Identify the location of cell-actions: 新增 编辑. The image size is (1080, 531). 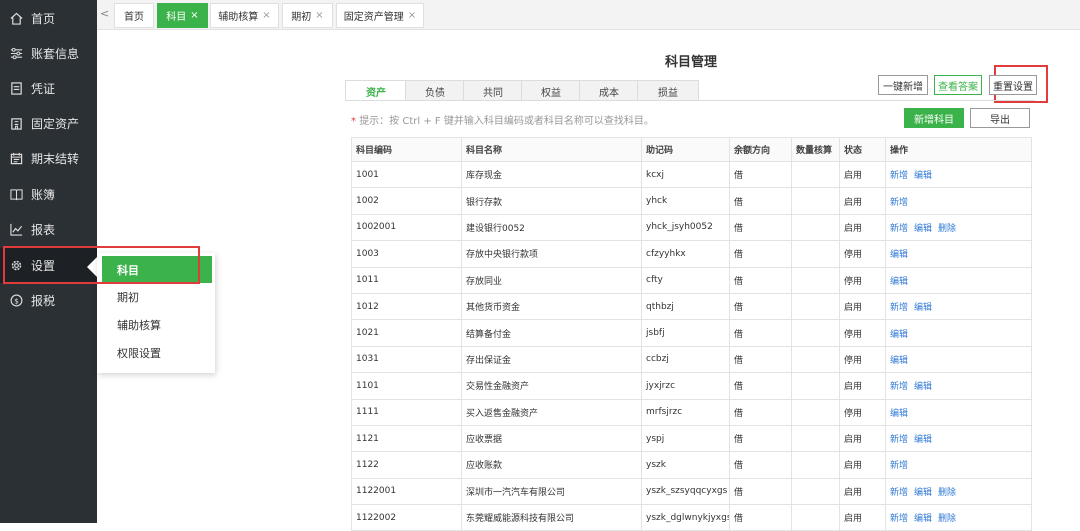
(958, 438).